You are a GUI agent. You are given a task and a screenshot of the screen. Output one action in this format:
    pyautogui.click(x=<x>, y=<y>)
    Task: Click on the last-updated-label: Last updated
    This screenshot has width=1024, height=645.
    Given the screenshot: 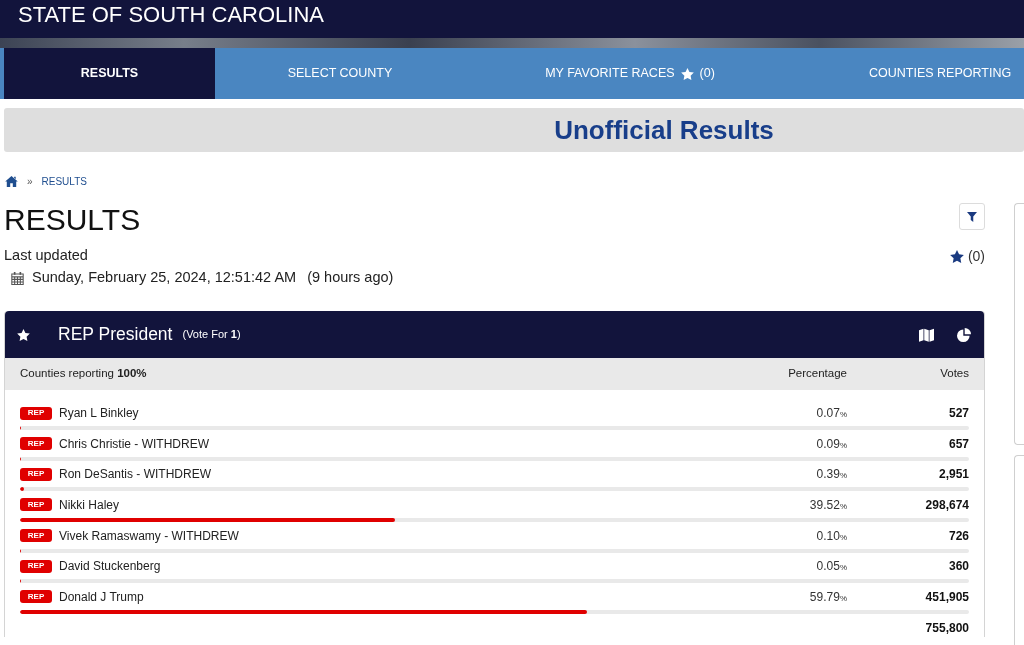 What is the action you would take?
    pyautogui.click(x=46, y=256)
    